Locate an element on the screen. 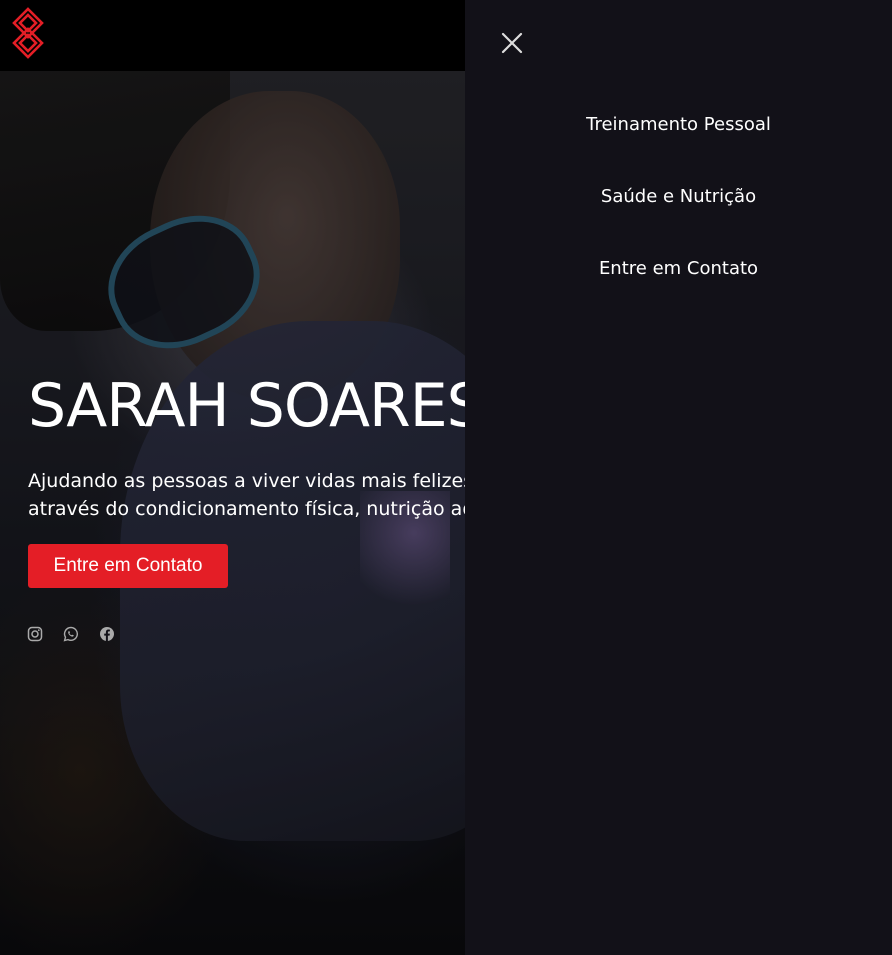 The width and height of the screenshot is (892, 955). close-icon is located at coordinates (512, 43).